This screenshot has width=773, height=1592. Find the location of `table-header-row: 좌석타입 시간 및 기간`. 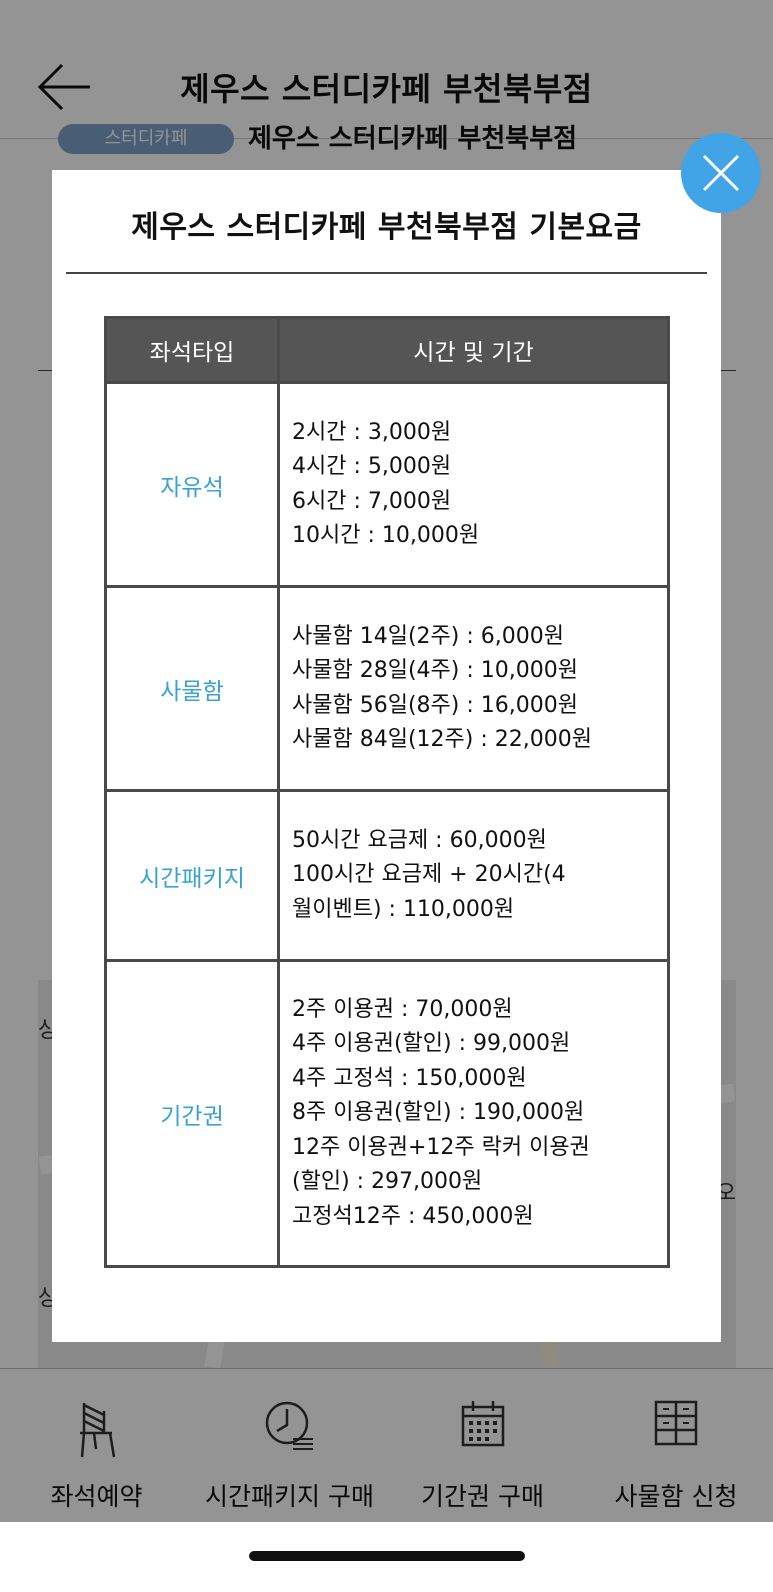

table-header-row: 좌석타입 시간 및 기간 is located at coordinates (387, 350).